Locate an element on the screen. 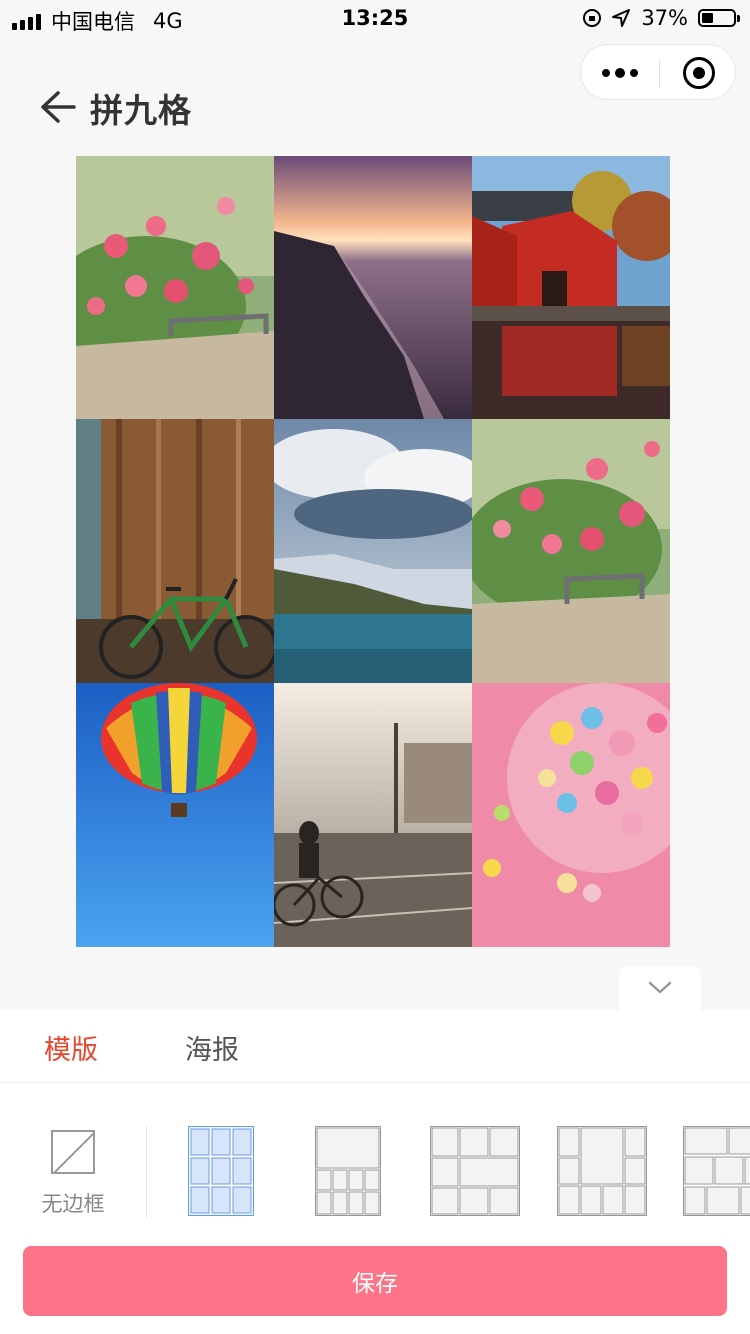  battery-icon is located at coordinates (719, 18).